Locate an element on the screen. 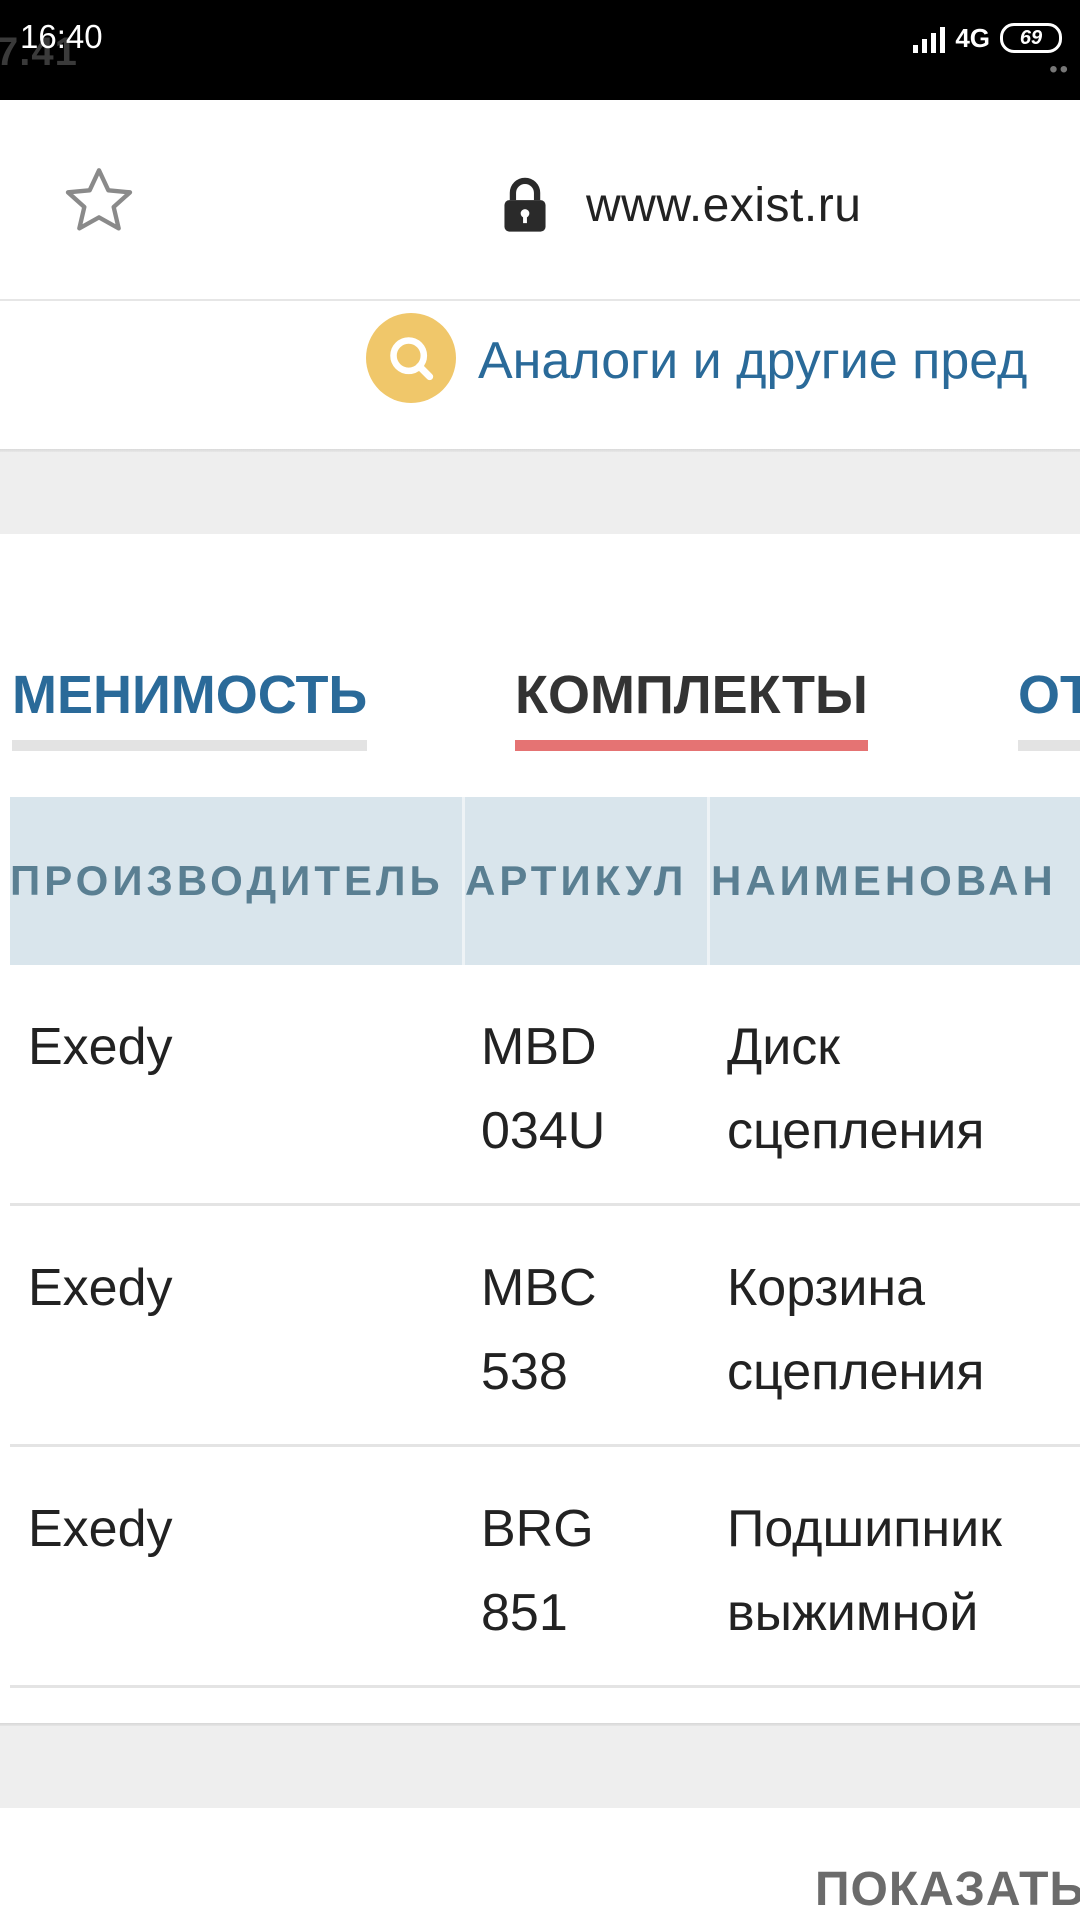 The image size is (1080, 1920). cell-article: MBD 034U is located at coordinates (581, 1089).